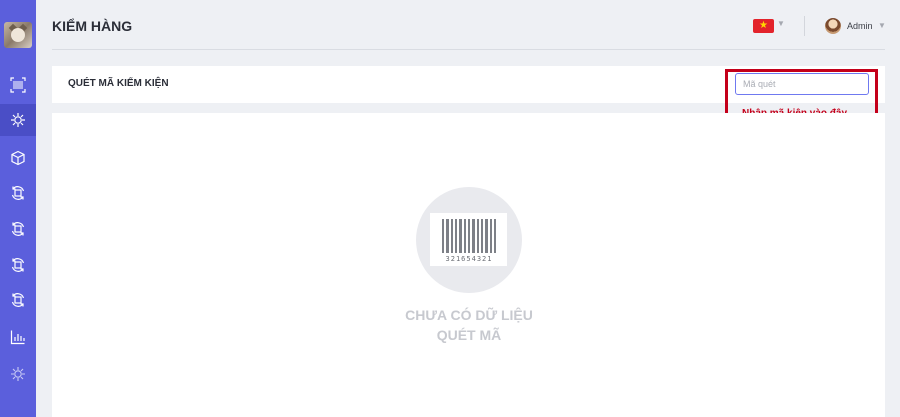  I want to click on user-name: Admin, so click(860, 26).